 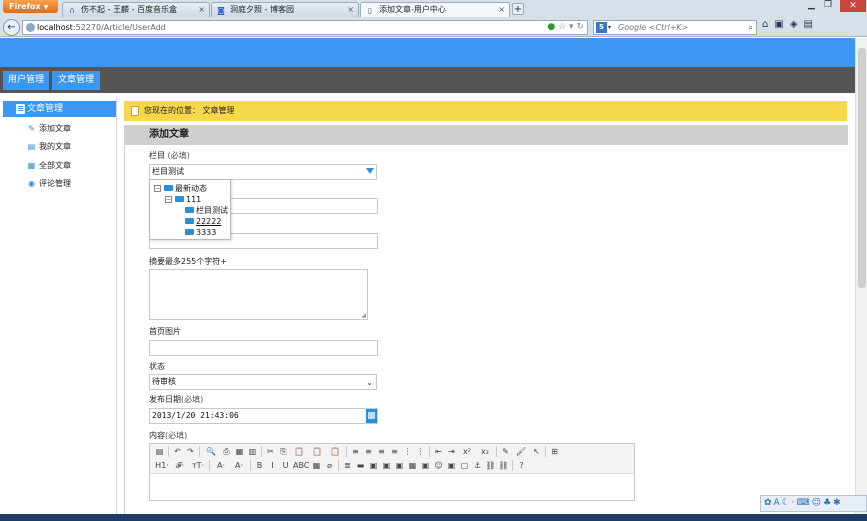 What do you see at coordinates (838, 503) in the screenshot?
I see `settings-icon: ✱` at bounding box center [838, 503].